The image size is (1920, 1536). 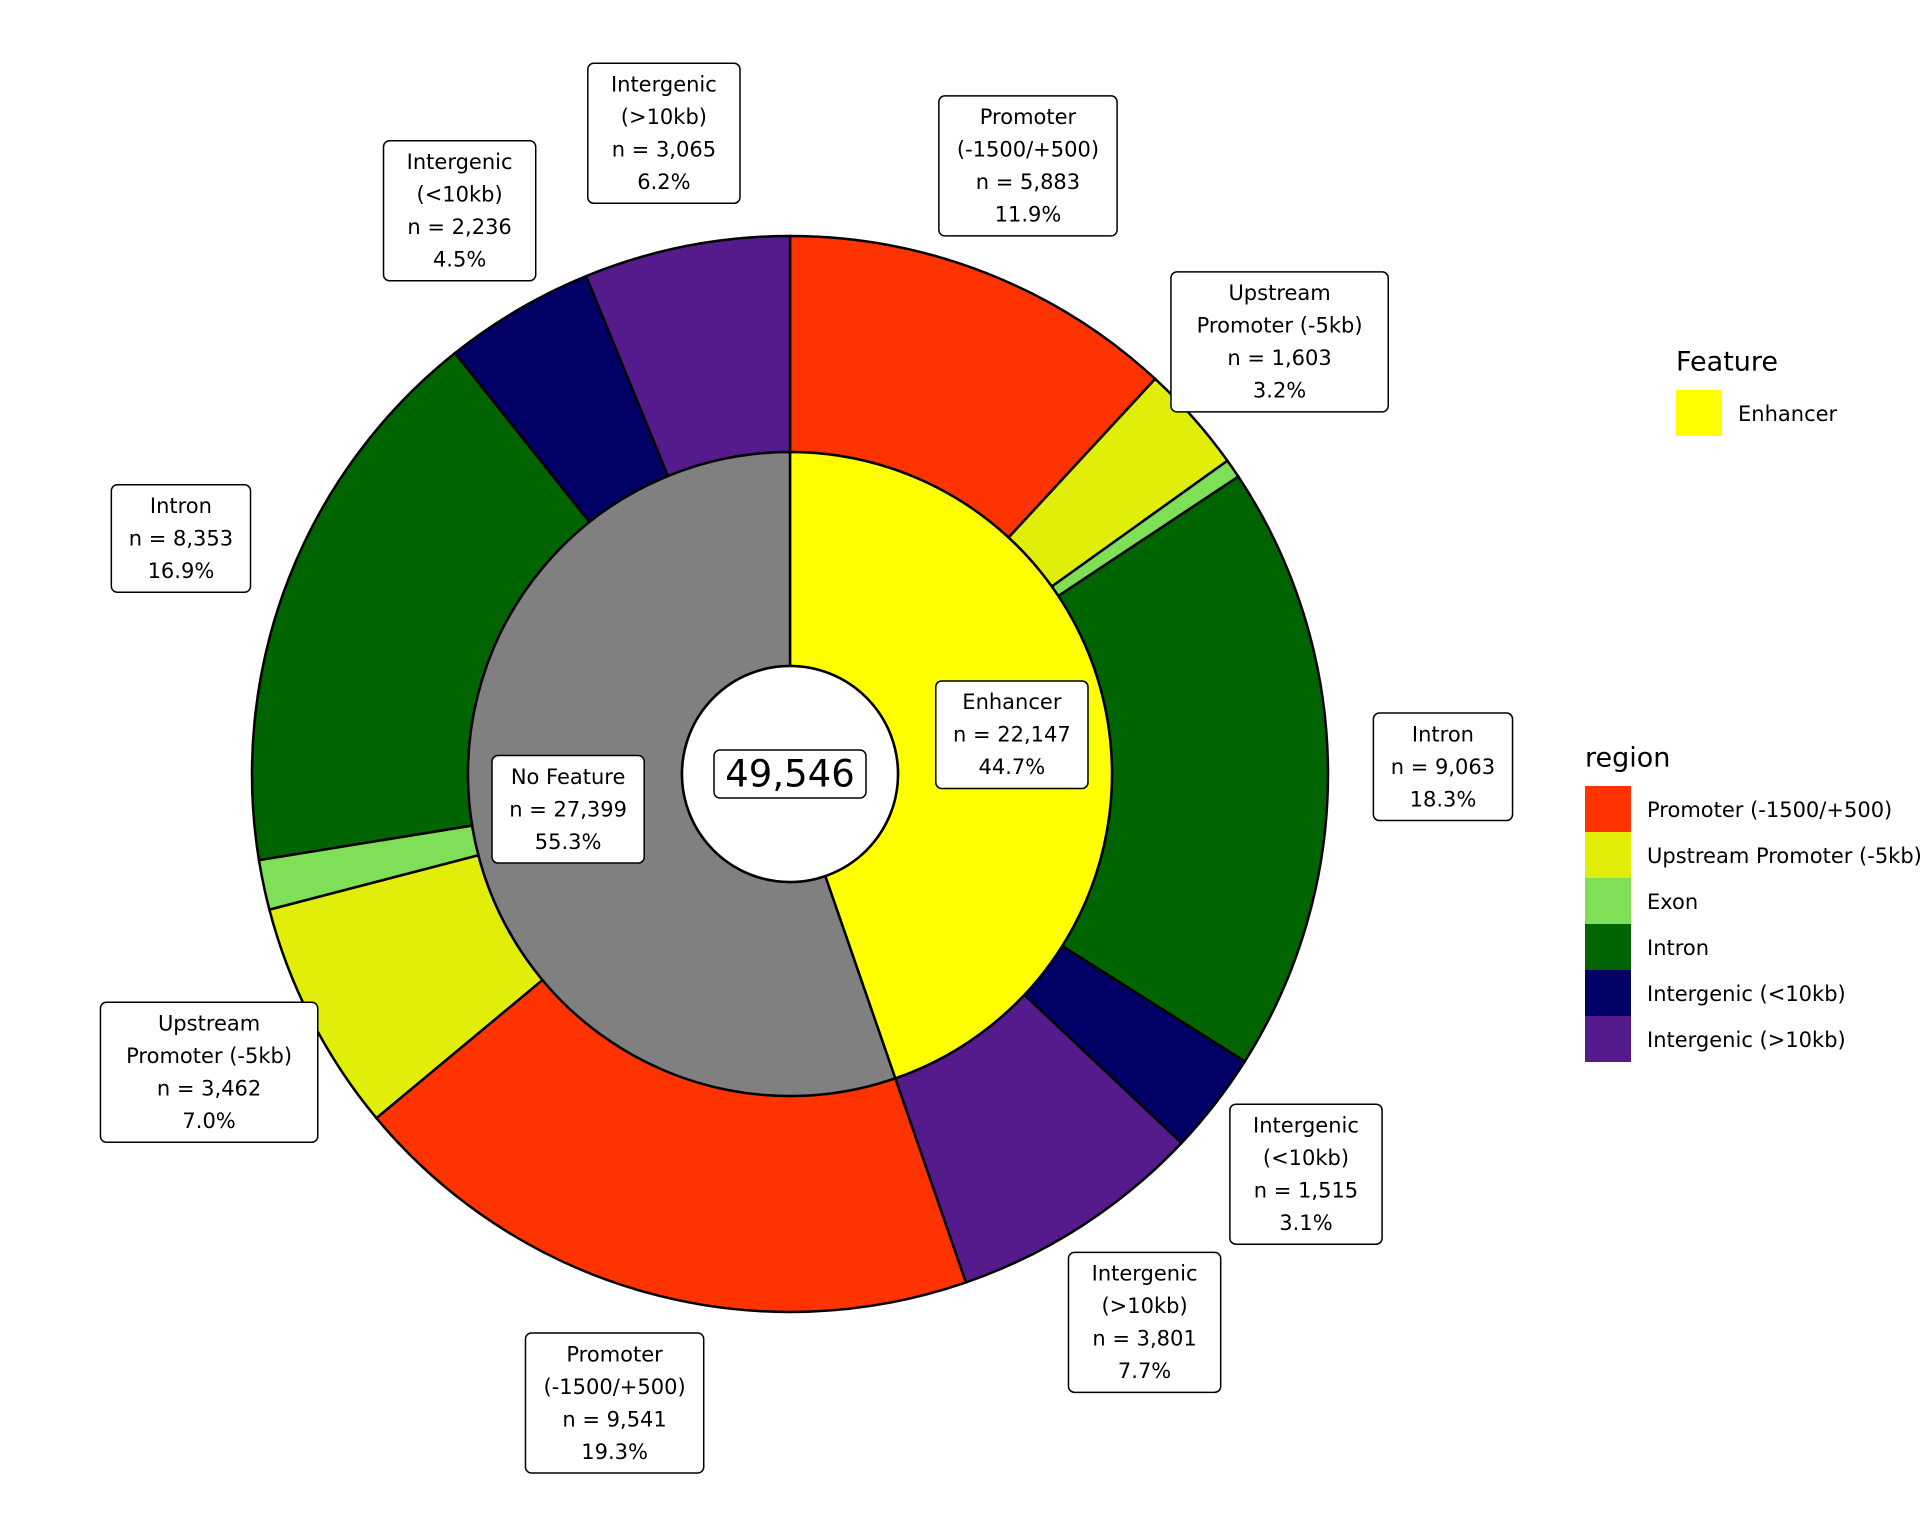 I want to click on inner-label-no-feature-line: n = 27,399, so click(x=568, y=809).